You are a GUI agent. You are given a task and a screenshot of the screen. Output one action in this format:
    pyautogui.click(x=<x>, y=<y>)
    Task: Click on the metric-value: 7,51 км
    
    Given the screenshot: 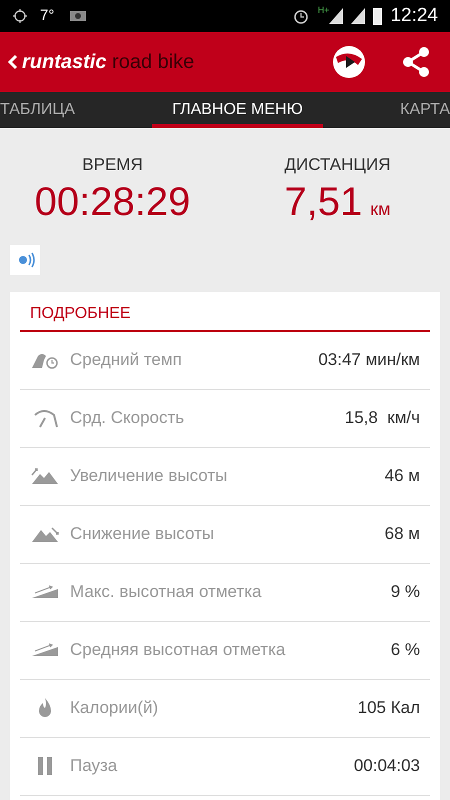 What is the action you would take?
    pyautogui.click(x=337, y=202)
    